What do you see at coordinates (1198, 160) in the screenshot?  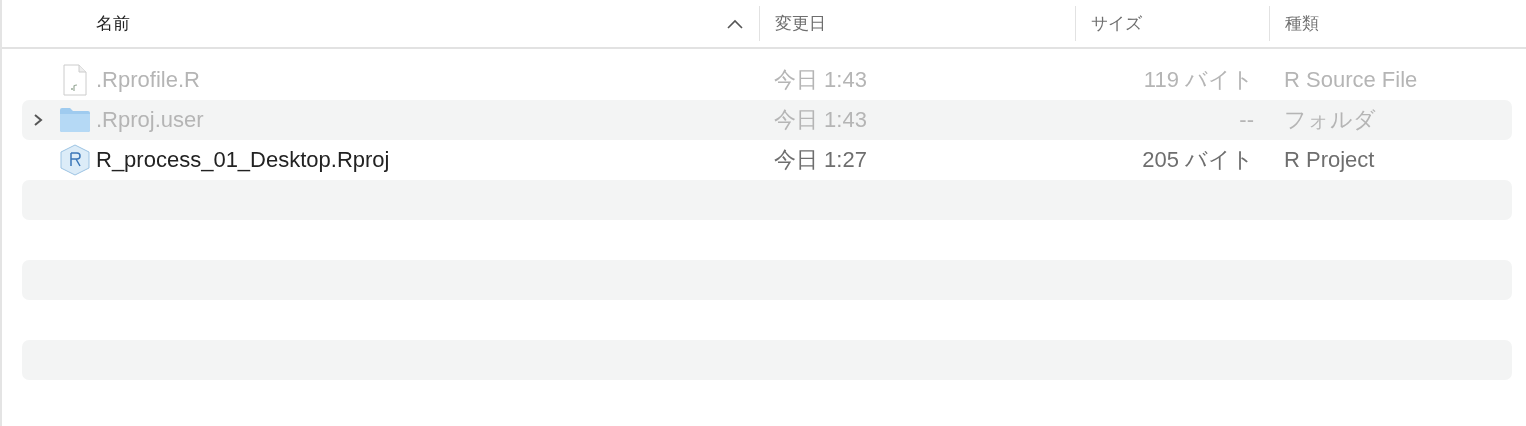 I see `file-size: 205 バイト` at bounding box center [1198, 160].